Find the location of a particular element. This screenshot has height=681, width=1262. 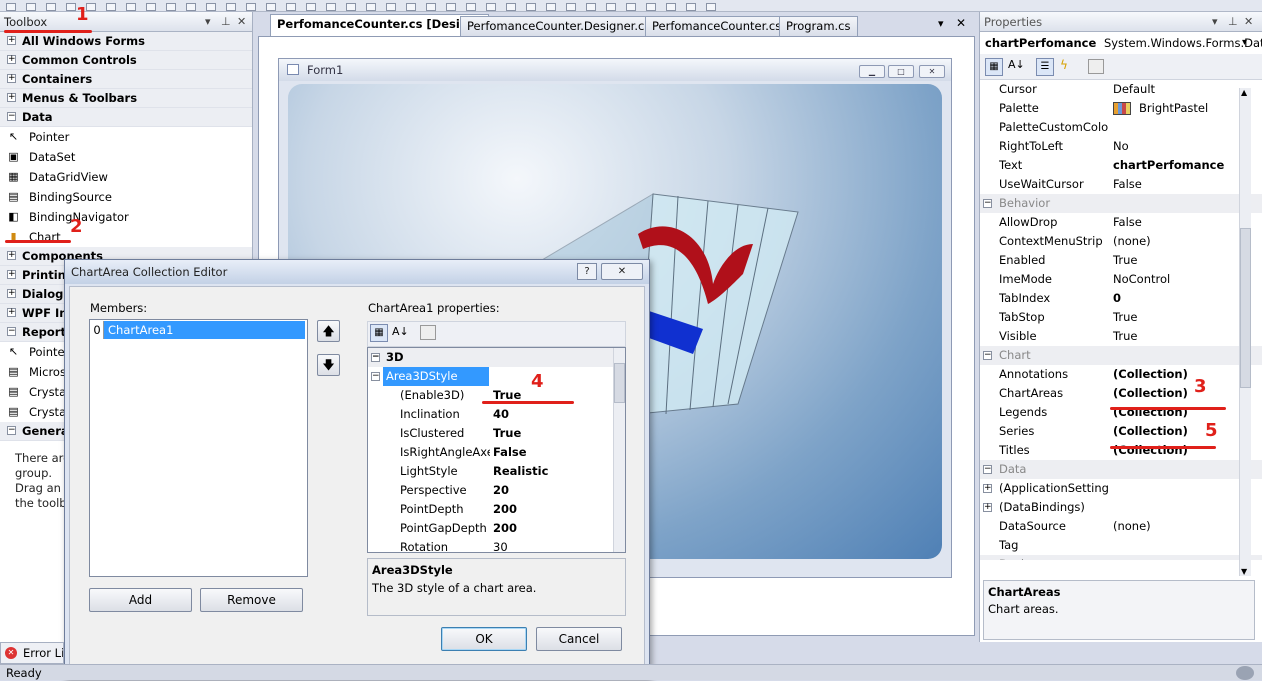

error-list-tab: ✕ Error List is located at coordinates (32, 653).